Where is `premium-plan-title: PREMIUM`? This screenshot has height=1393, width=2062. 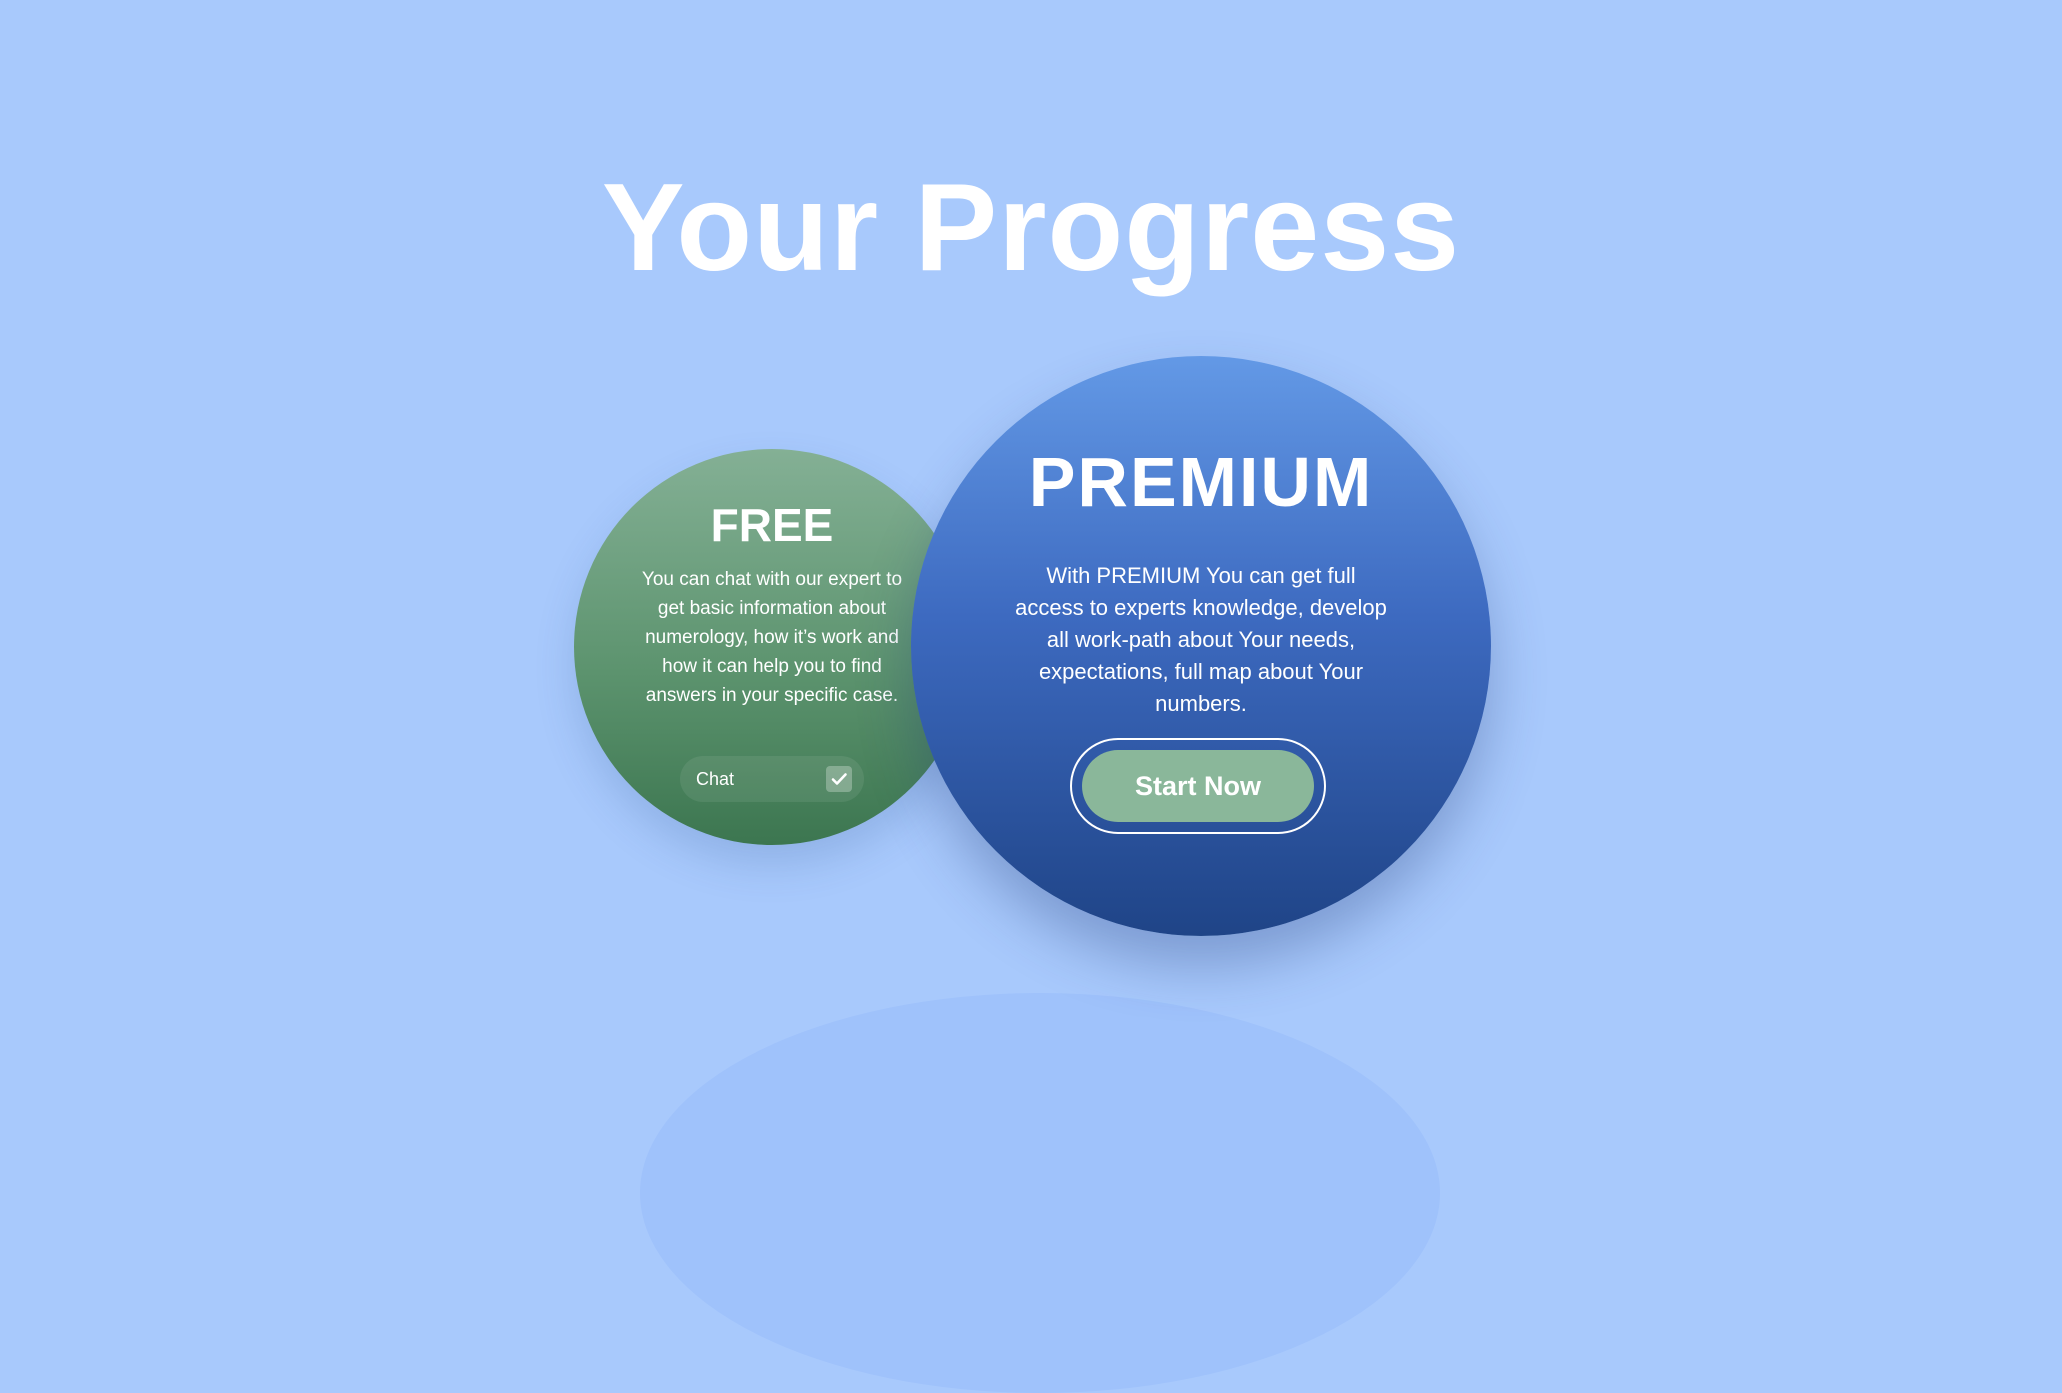 premium-plan-title: PREMIUM is located at coordinates (1201, 482).